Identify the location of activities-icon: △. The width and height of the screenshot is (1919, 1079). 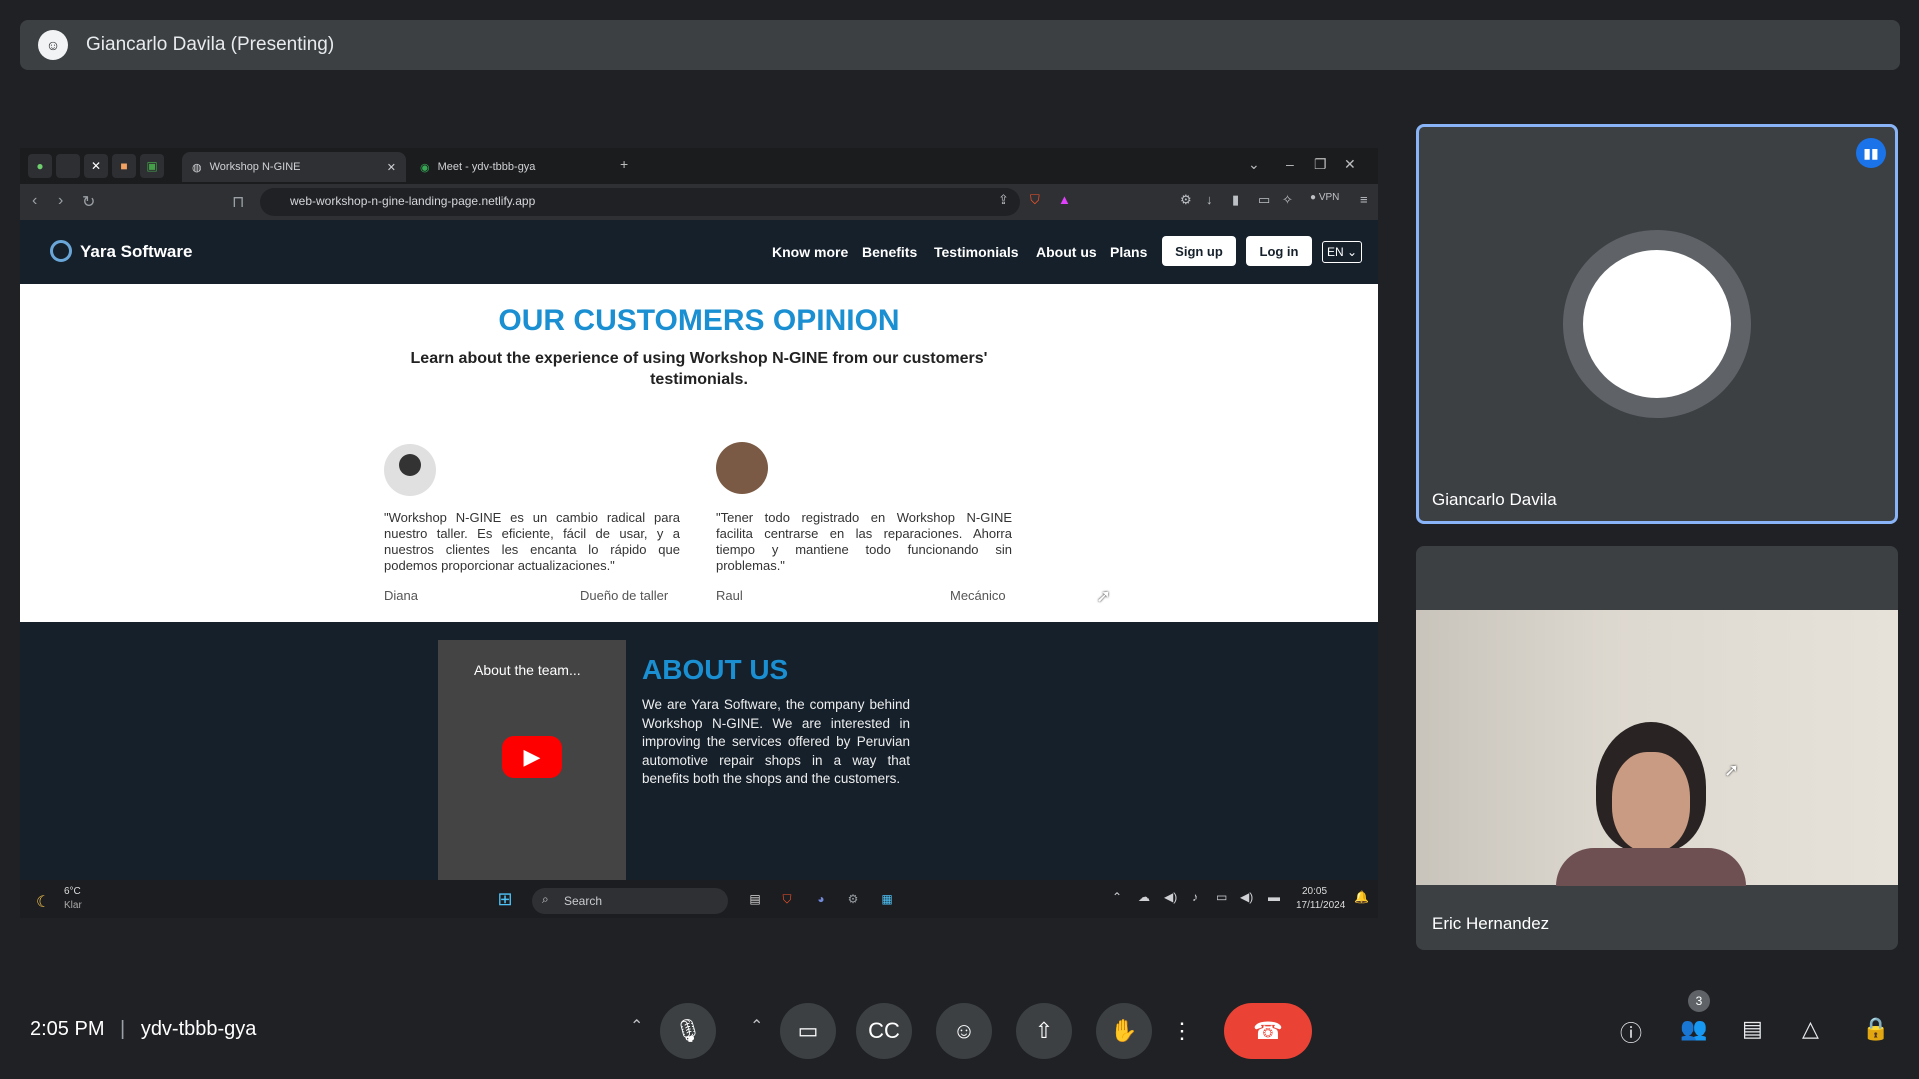
(1810, 1029).